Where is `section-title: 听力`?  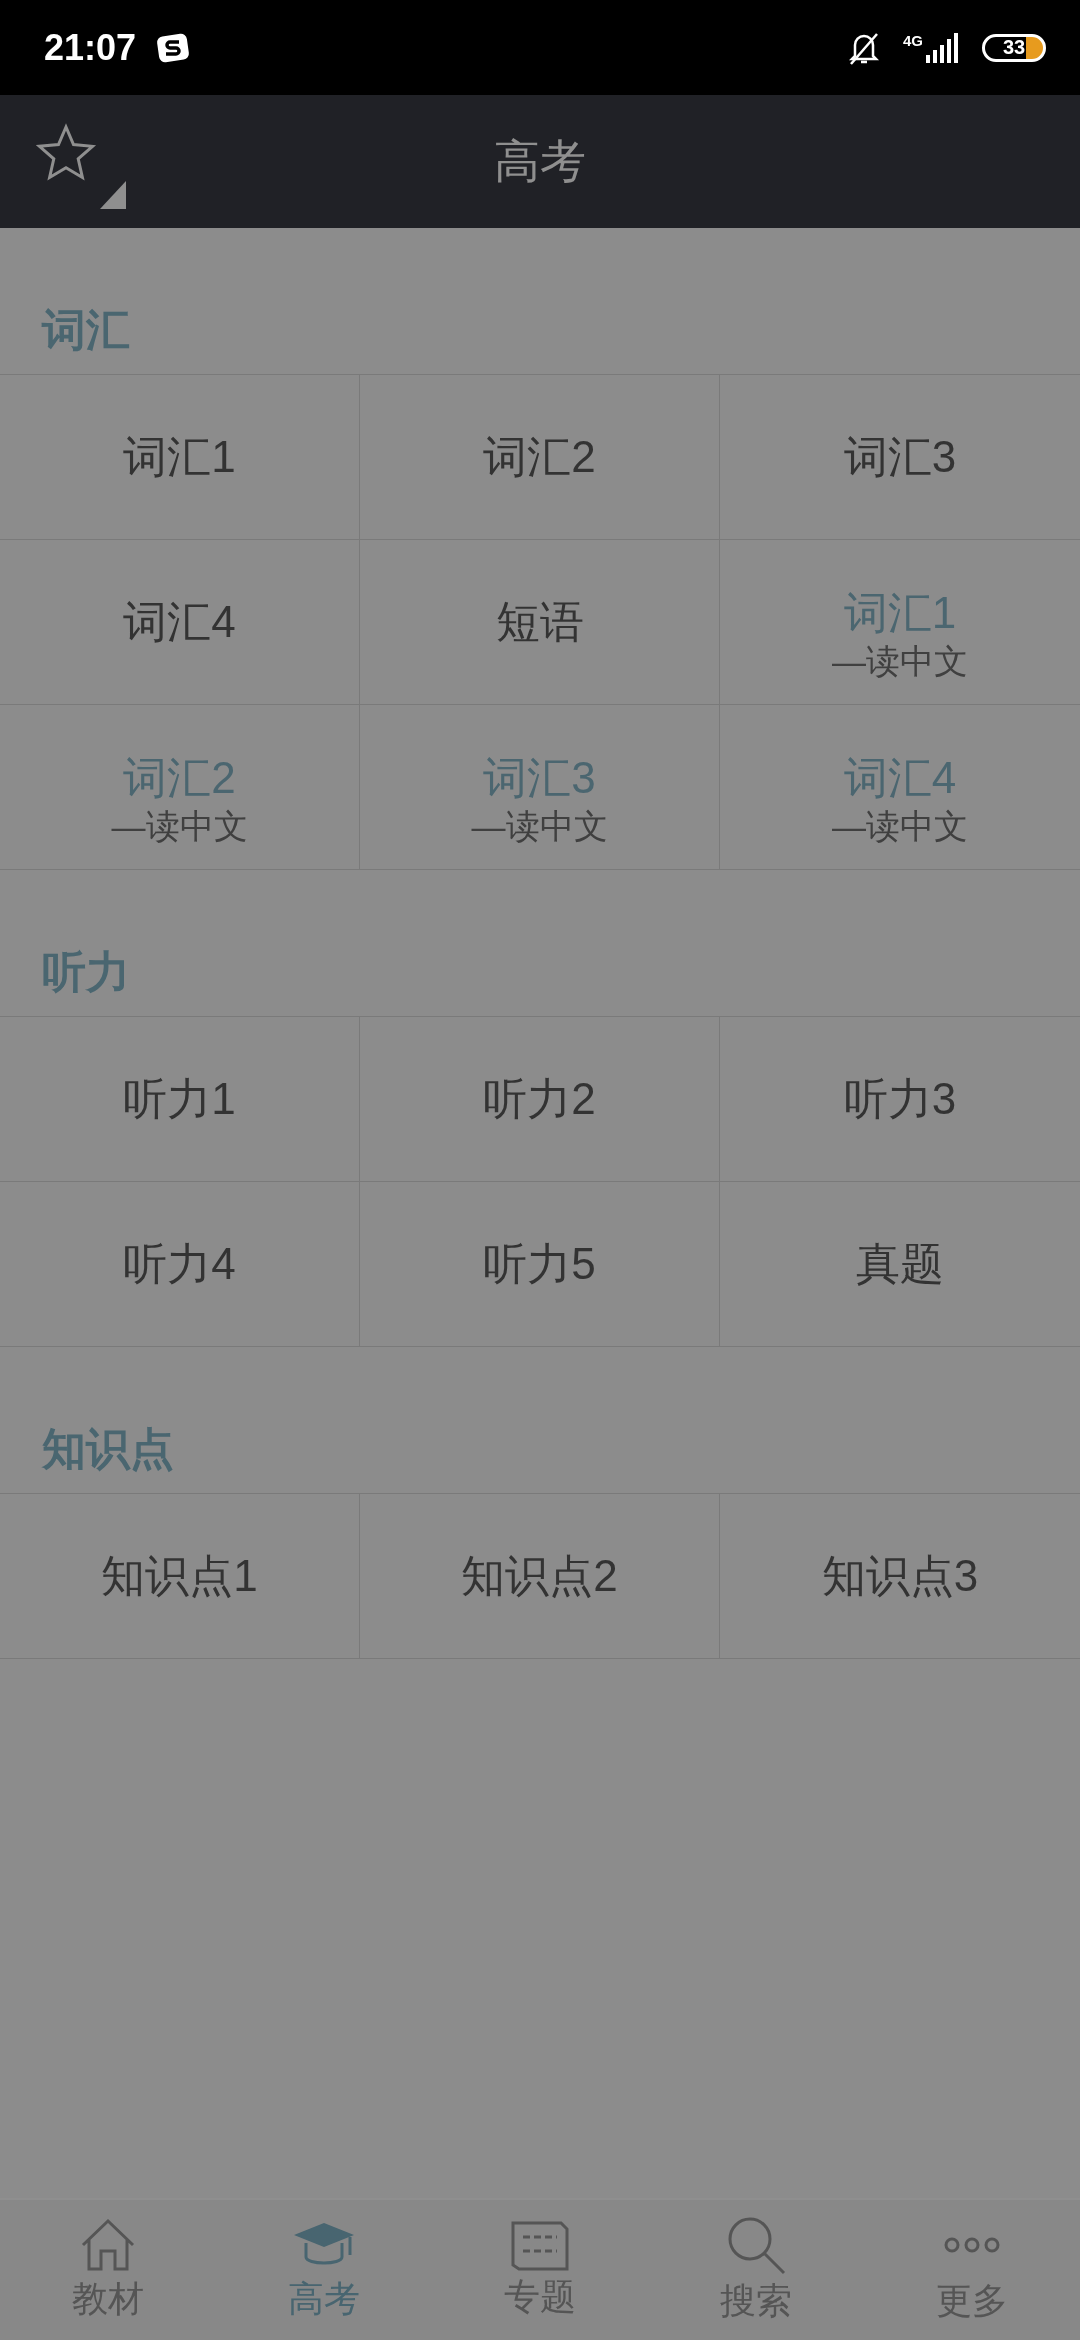 section-title: 听力 is located at coordinates (86, 972).